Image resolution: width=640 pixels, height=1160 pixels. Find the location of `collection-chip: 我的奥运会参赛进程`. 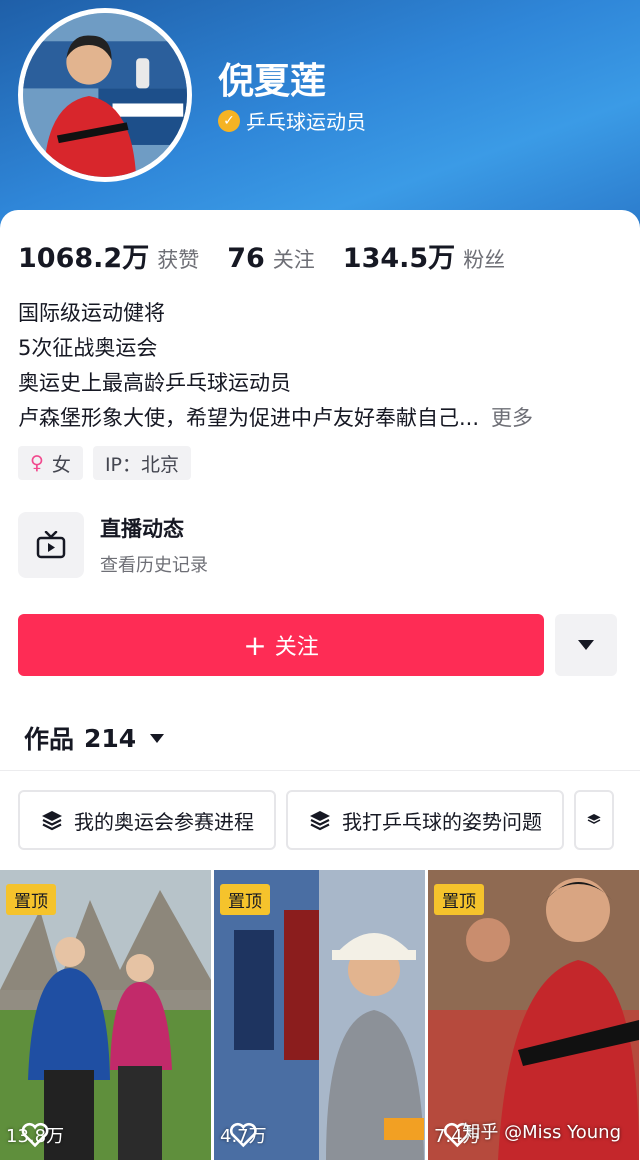

collection-chip: 我的奥运会参赛进程 is located at coordinates (147, 820).